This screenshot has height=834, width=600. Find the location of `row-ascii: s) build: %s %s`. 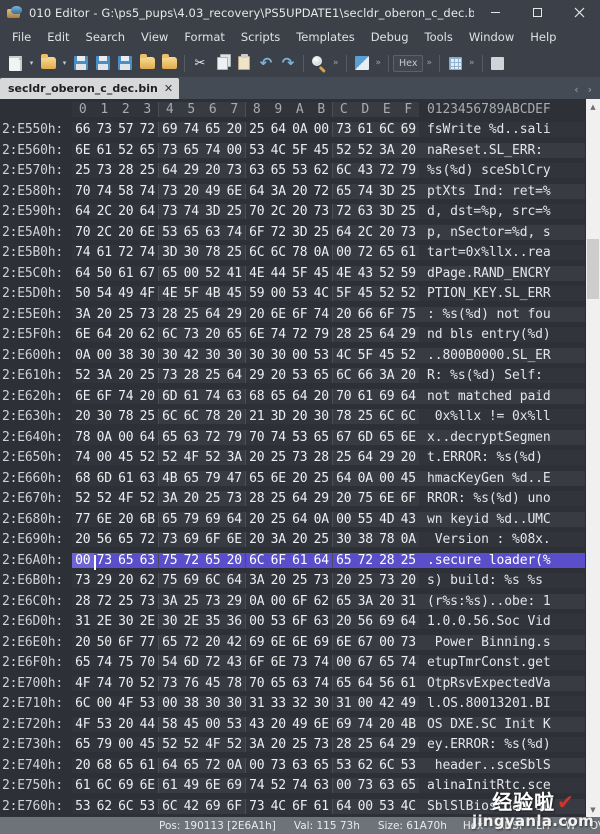

row-ascii: s) build: %s %s is located at coordinates (502, 581).